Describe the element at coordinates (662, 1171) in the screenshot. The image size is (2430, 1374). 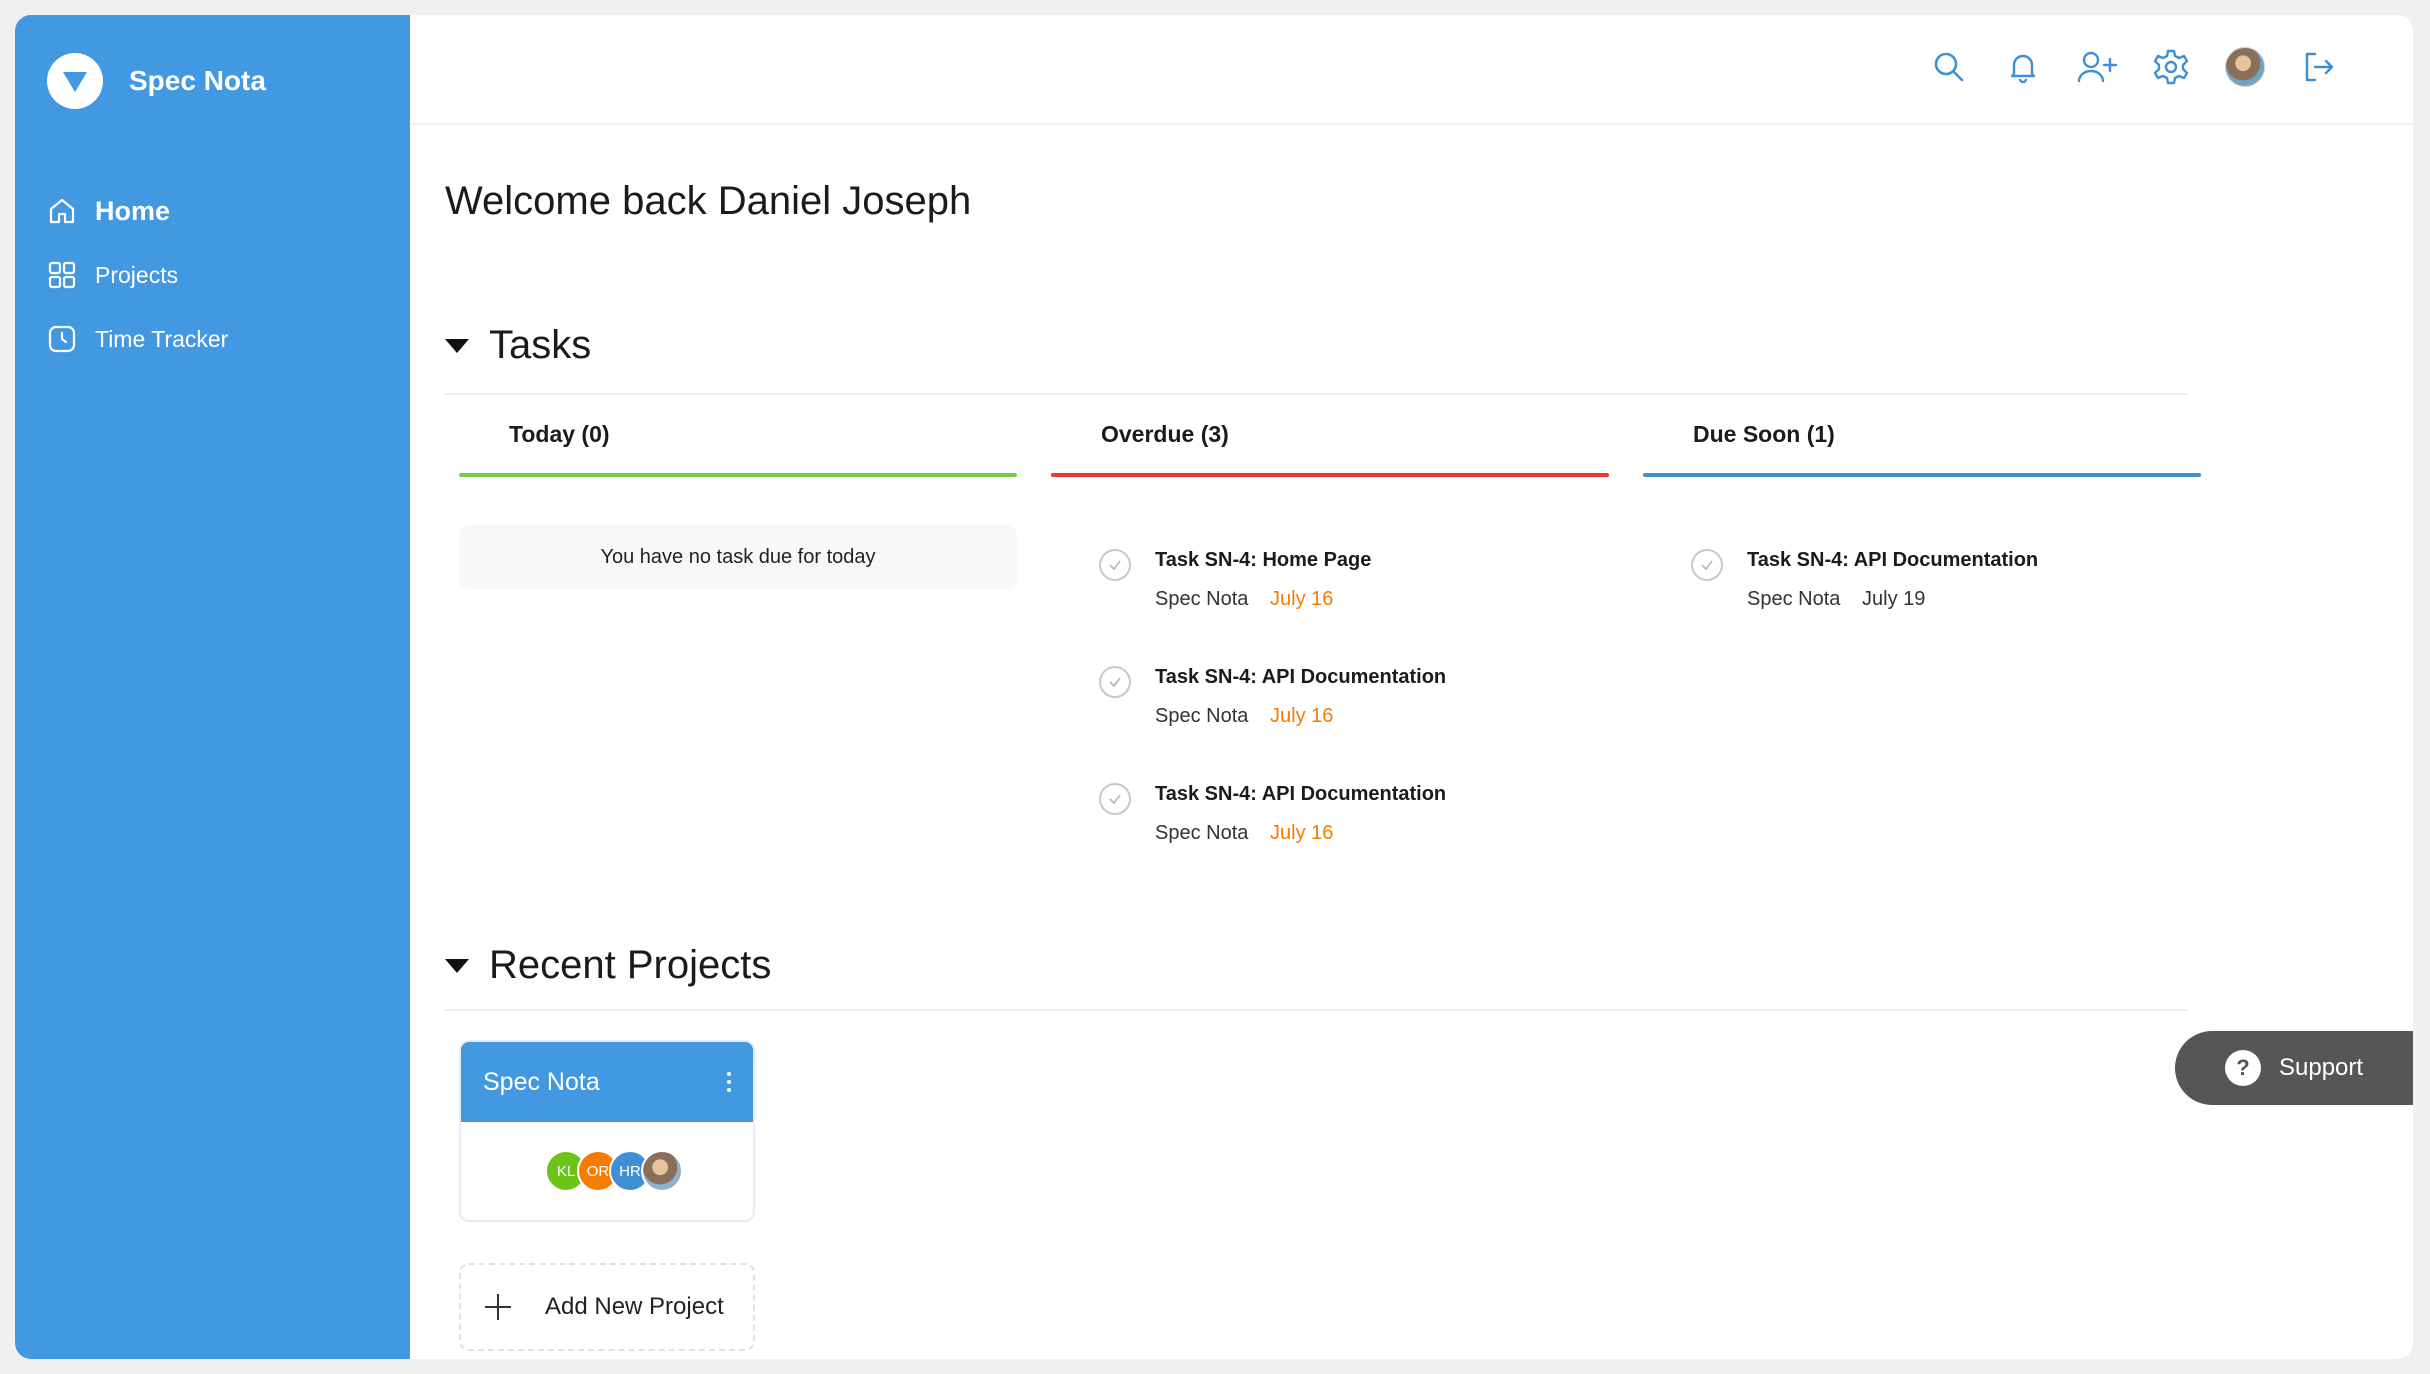
I see `member-avatar-photo` at that location.